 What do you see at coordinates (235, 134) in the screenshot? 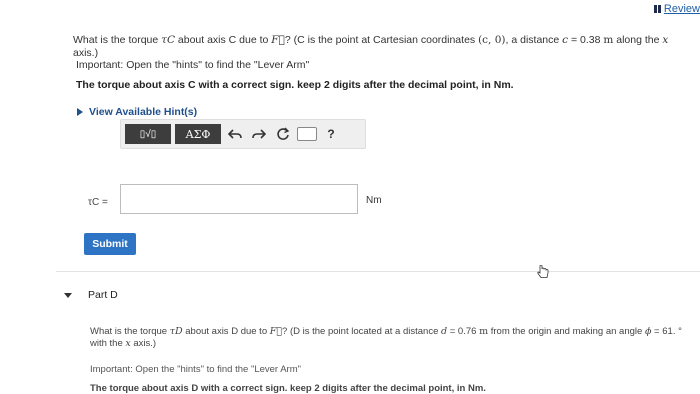
I see `undo-icon` at bounding box center [235, 134].